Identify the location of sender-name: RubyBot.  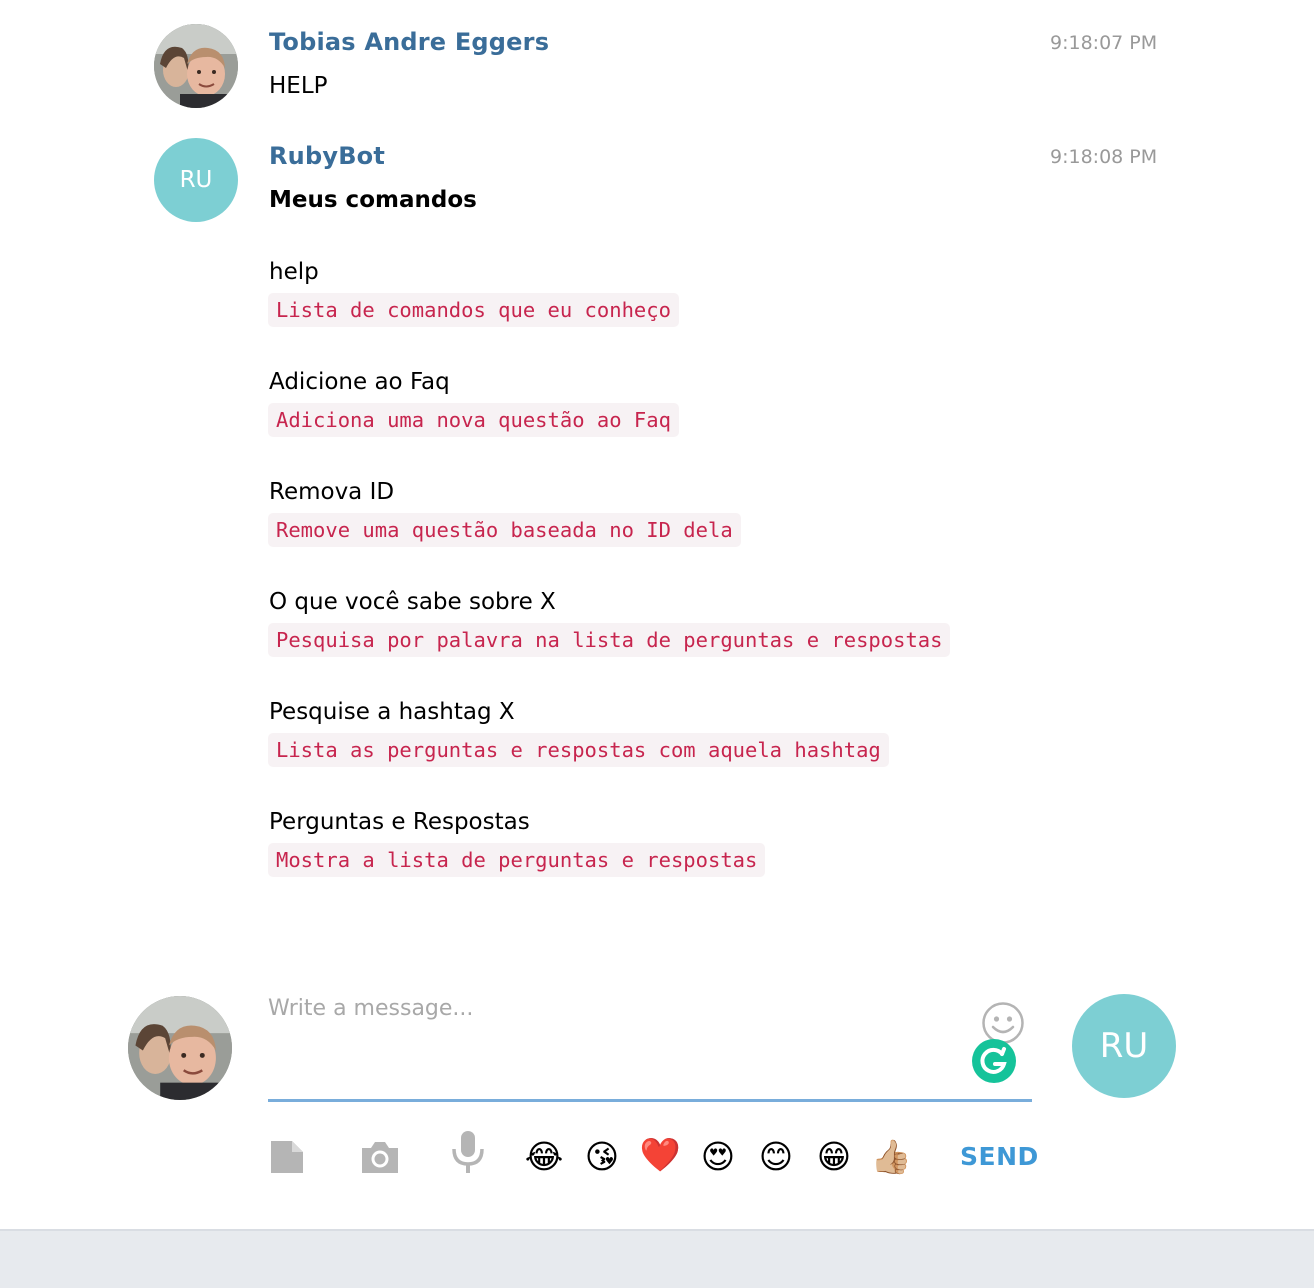
(327, 156).